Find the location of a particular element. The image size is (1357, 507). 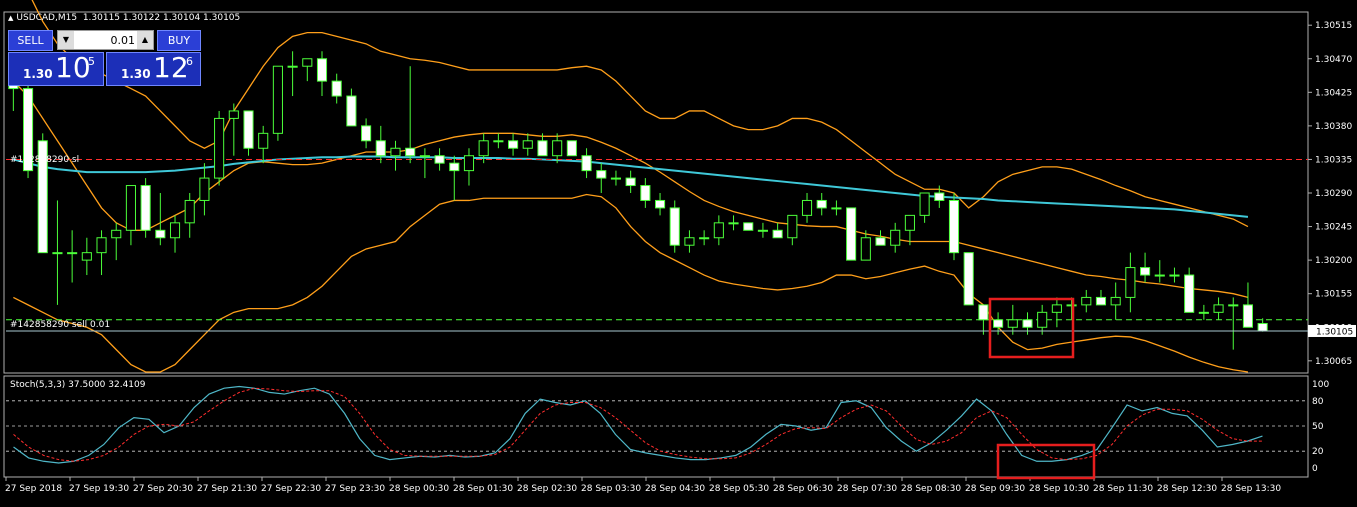

current-price-label: 1.30105 is located at coordinates (1334, 332).